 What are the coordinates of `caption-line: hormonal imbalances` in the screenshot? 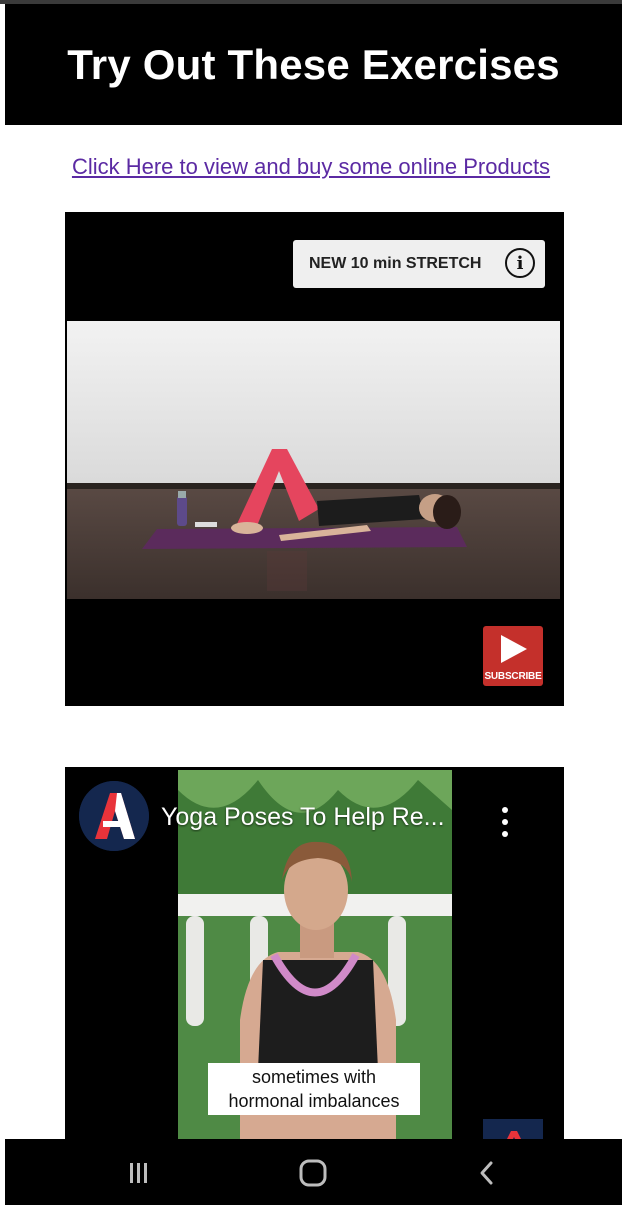 It's located at (314, 1101).